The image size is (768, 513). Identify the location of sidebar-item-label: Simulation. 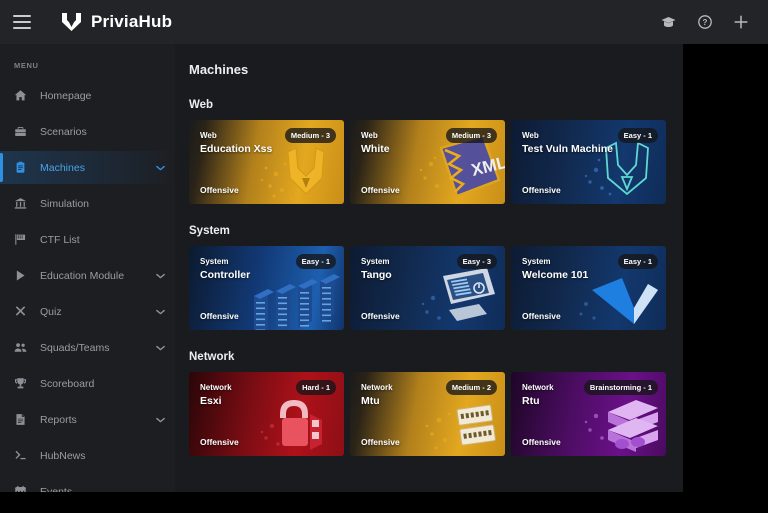
(65, 203).